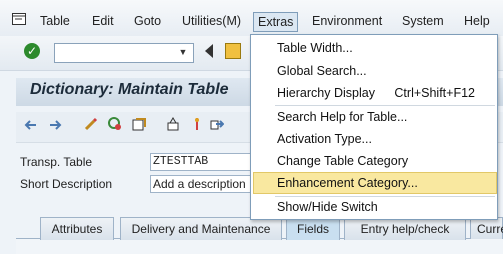 The height and width of the screenshot is (254, 503). I want to click on check-object-icon, so click(139, 124).